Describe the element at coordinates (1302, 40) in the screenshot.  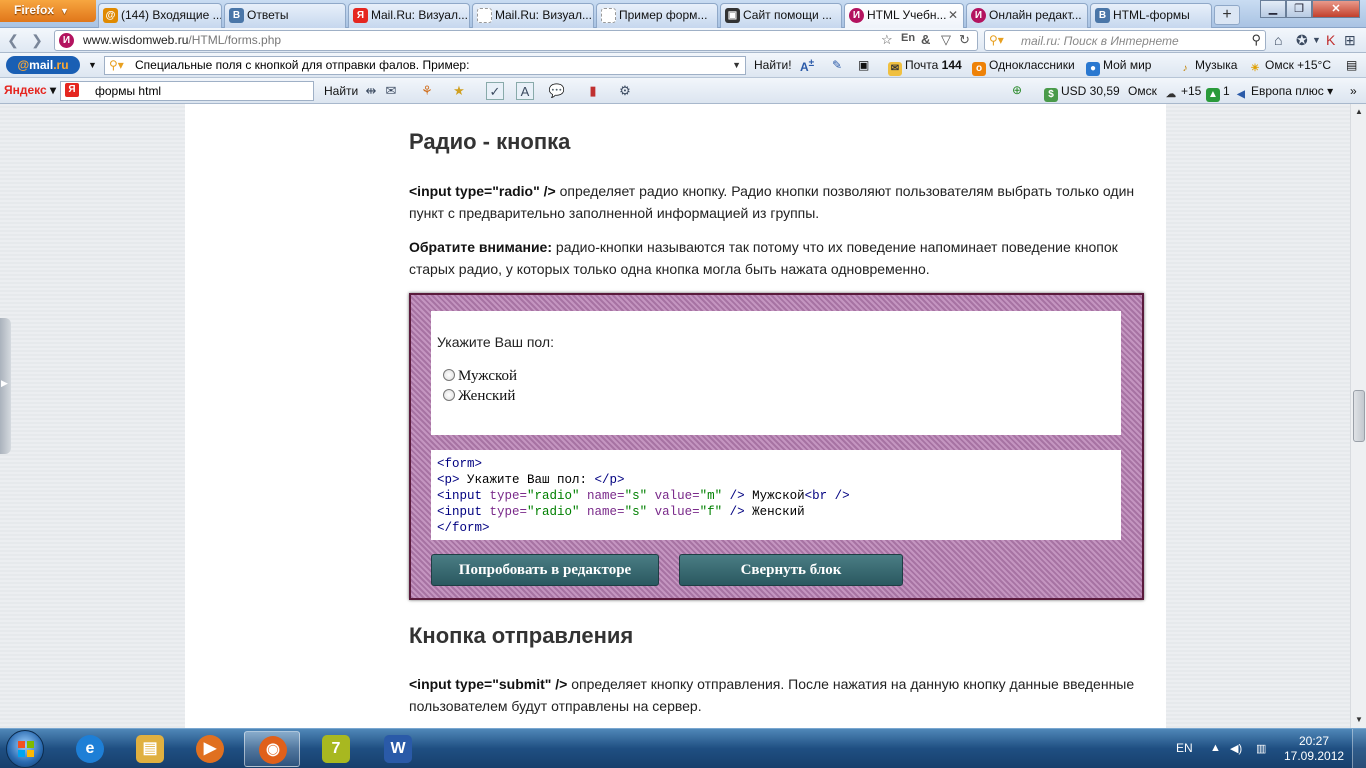
I see `addon-icon: ✪` at that location.